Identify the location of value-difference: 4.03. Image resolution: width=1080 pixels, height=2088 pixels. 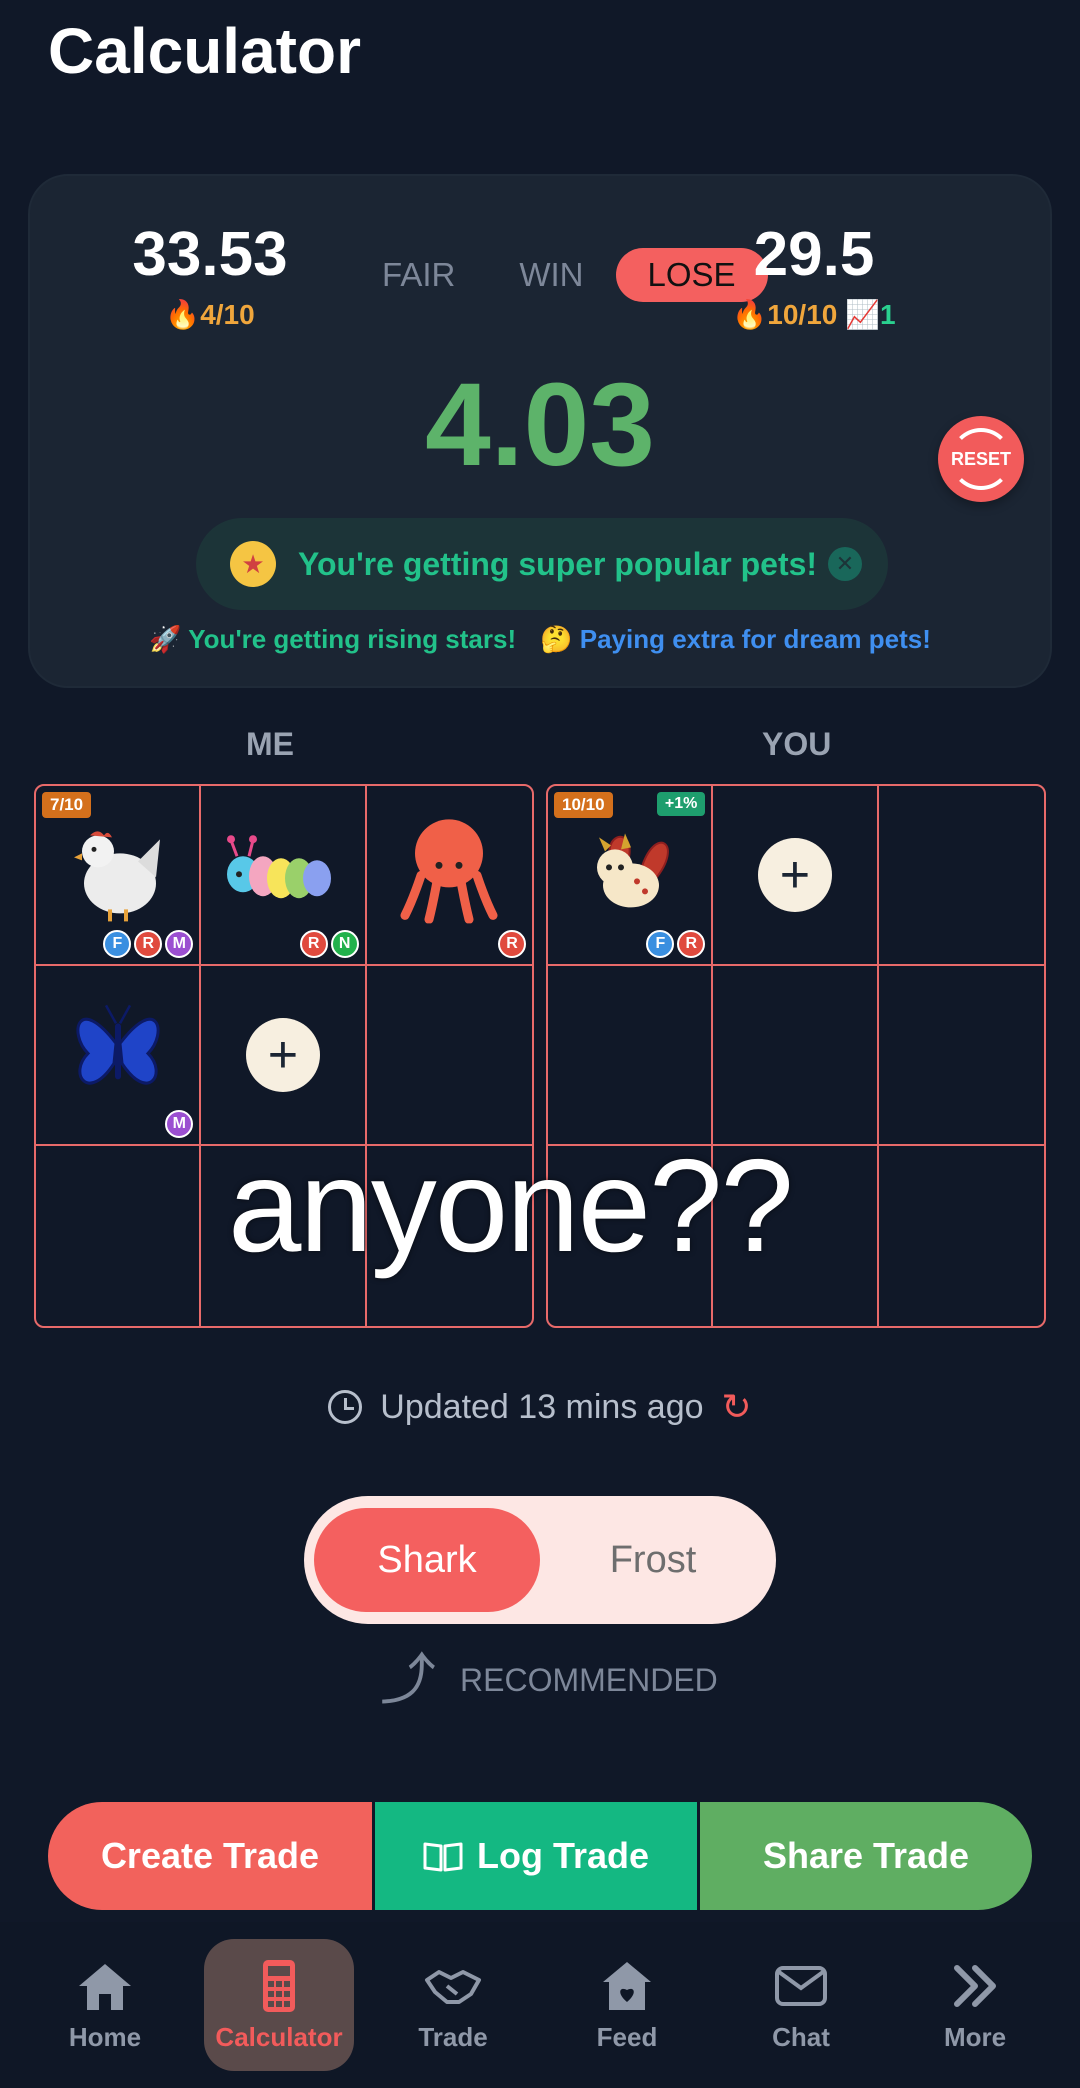
(540, 425).